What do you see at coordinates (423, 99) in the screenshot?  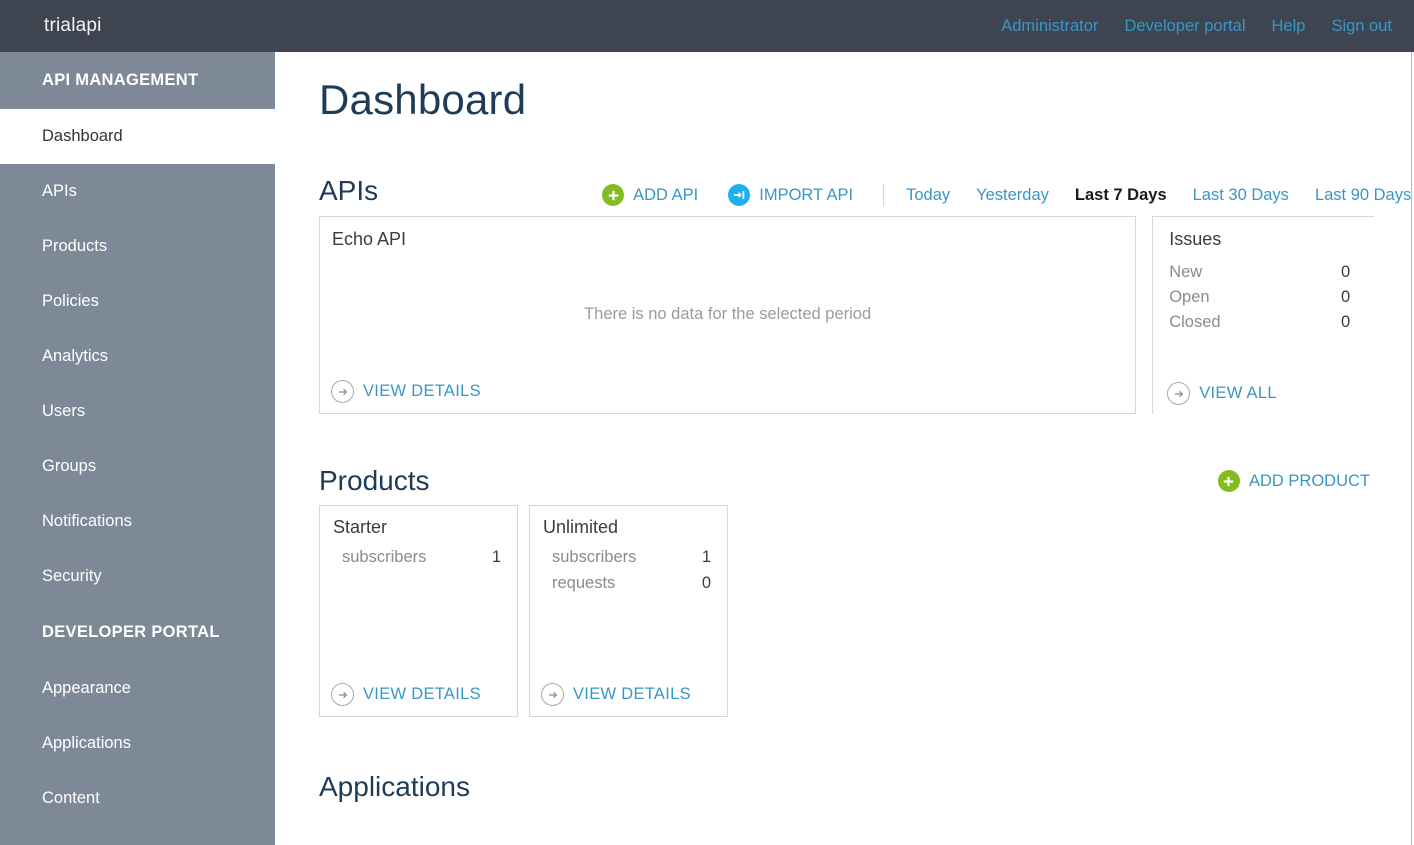 I see `page-title: Dashboard` at bounding box center [423, 99].